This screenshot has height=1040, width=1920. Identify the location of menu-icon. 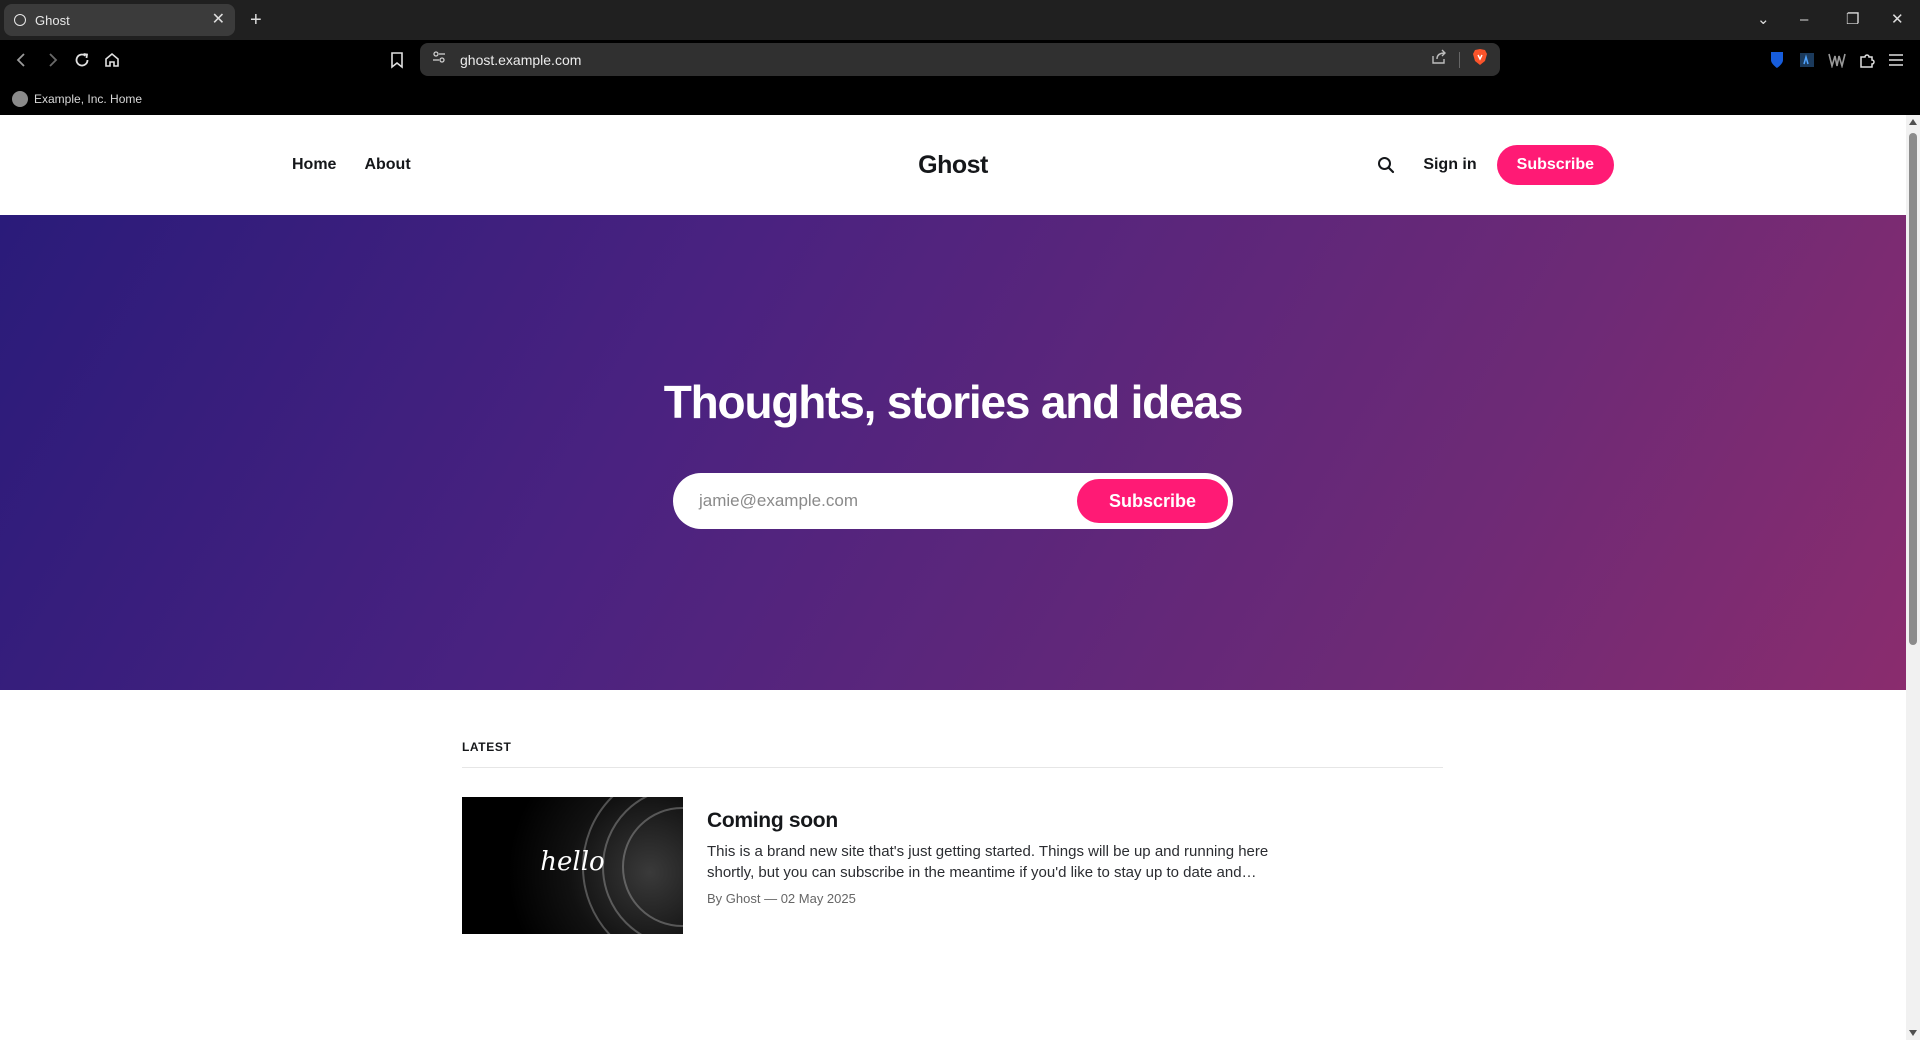
(1896, 60).